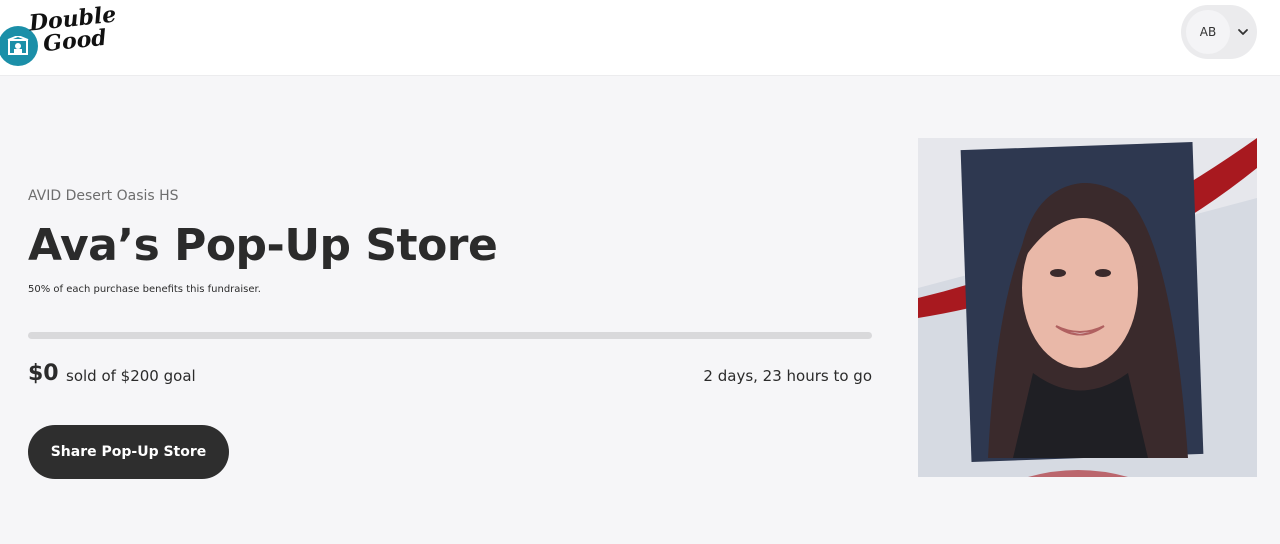  What do you see at coordinates (103, 196) in the screenshot?
I see `organization-name: AVID Desert Oasis HS` at bounding box center [103, 196].